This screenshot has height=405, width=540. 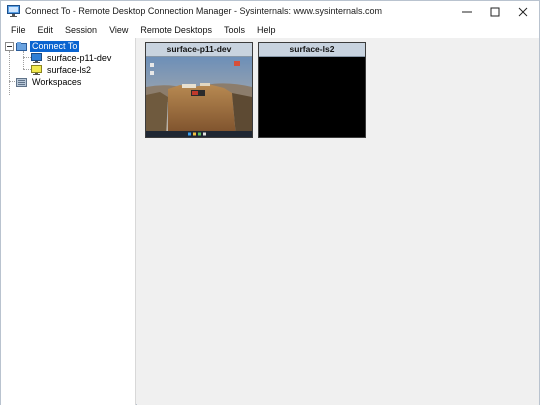 What do you see at coordinates (81, 30) in the screenshot?
I see `menu-session: Session` at bounding box center [81, 30].